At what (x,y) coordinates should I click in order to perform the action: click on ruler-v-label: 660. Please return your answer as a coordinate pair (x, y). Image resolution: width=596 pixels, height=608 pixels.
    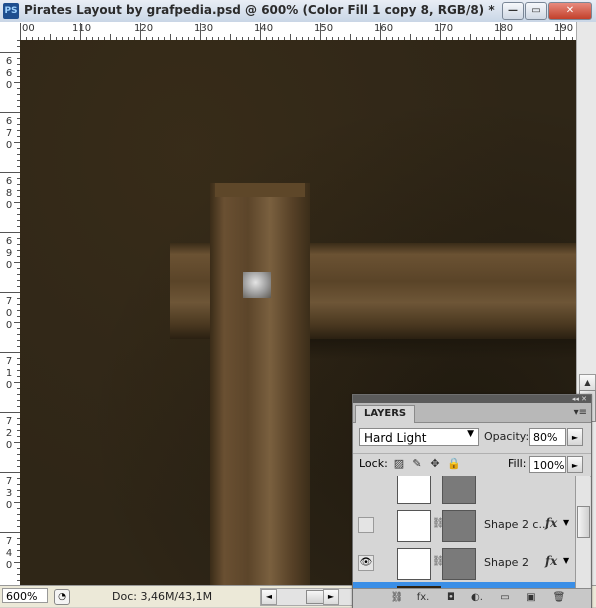
    Looking at the image, I should click on (9, 73).